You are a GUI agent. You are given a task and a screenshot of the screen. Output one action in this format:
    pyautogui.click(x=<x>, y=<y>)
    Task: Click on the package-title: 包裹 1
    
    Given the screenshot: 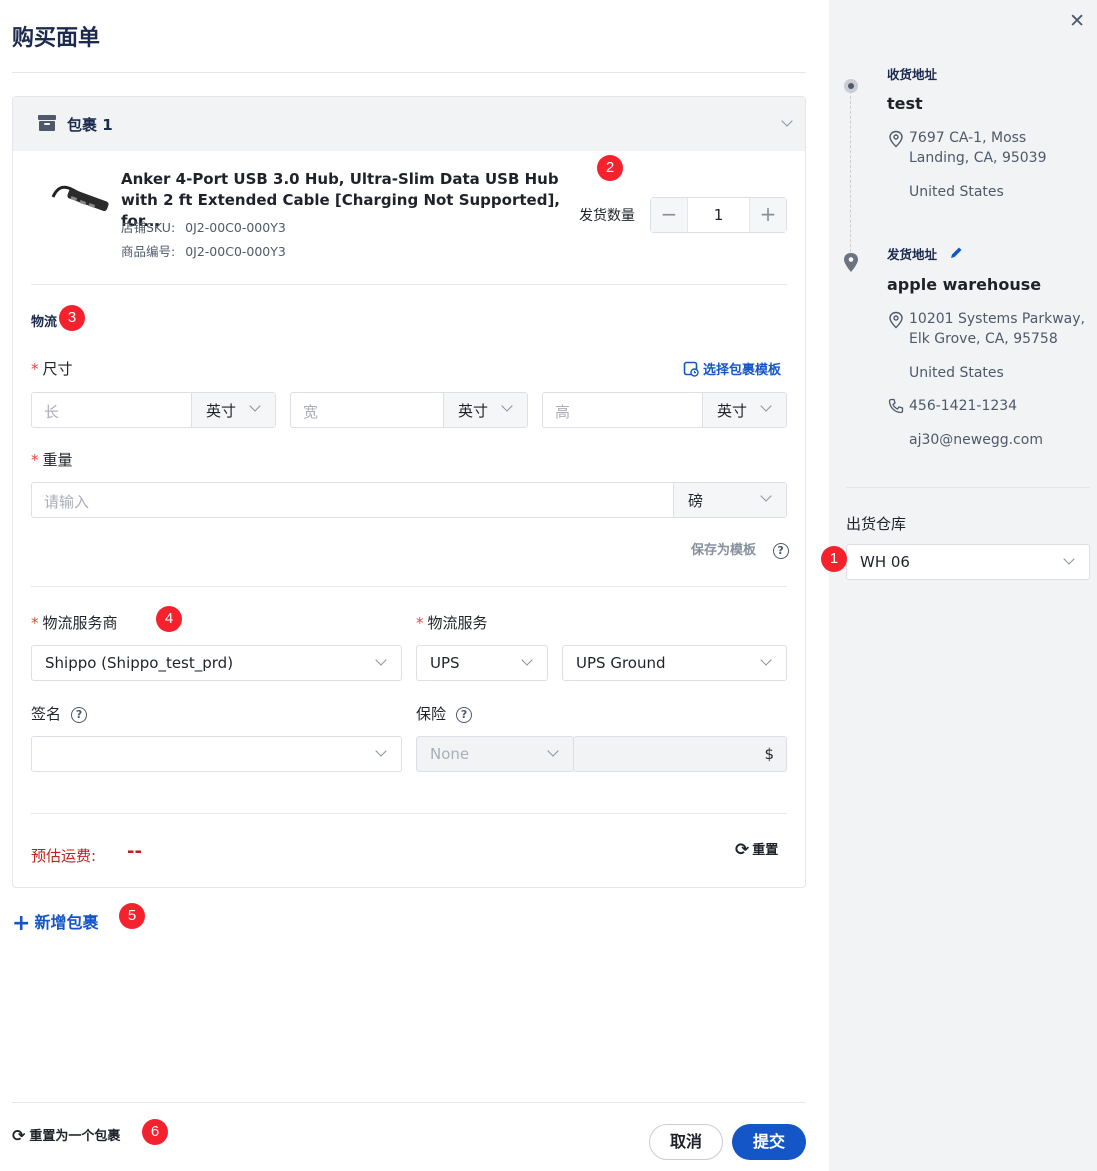 What is the action you would take?
    pyautogui.click(x=90, y=125)
    